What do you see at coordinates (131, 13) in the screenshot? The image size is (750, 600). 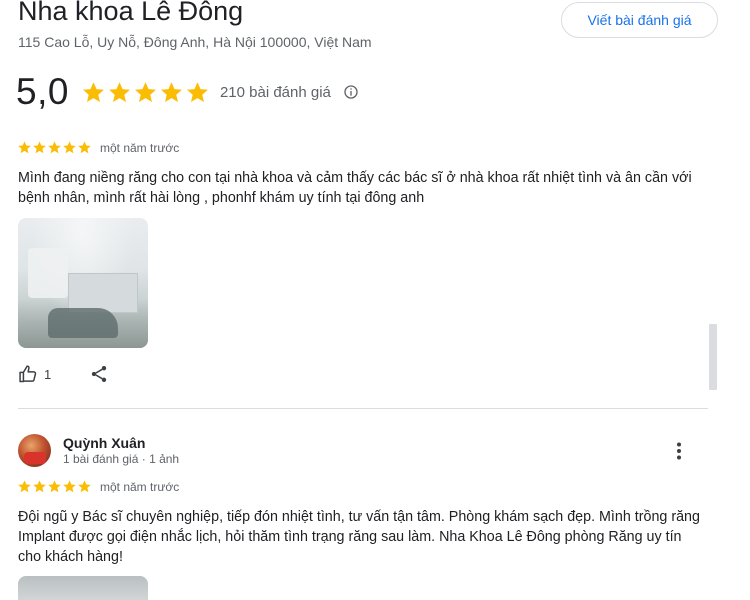 I see `place-title: Nha khoa Lê Đông` at bounding box center [131, 13].